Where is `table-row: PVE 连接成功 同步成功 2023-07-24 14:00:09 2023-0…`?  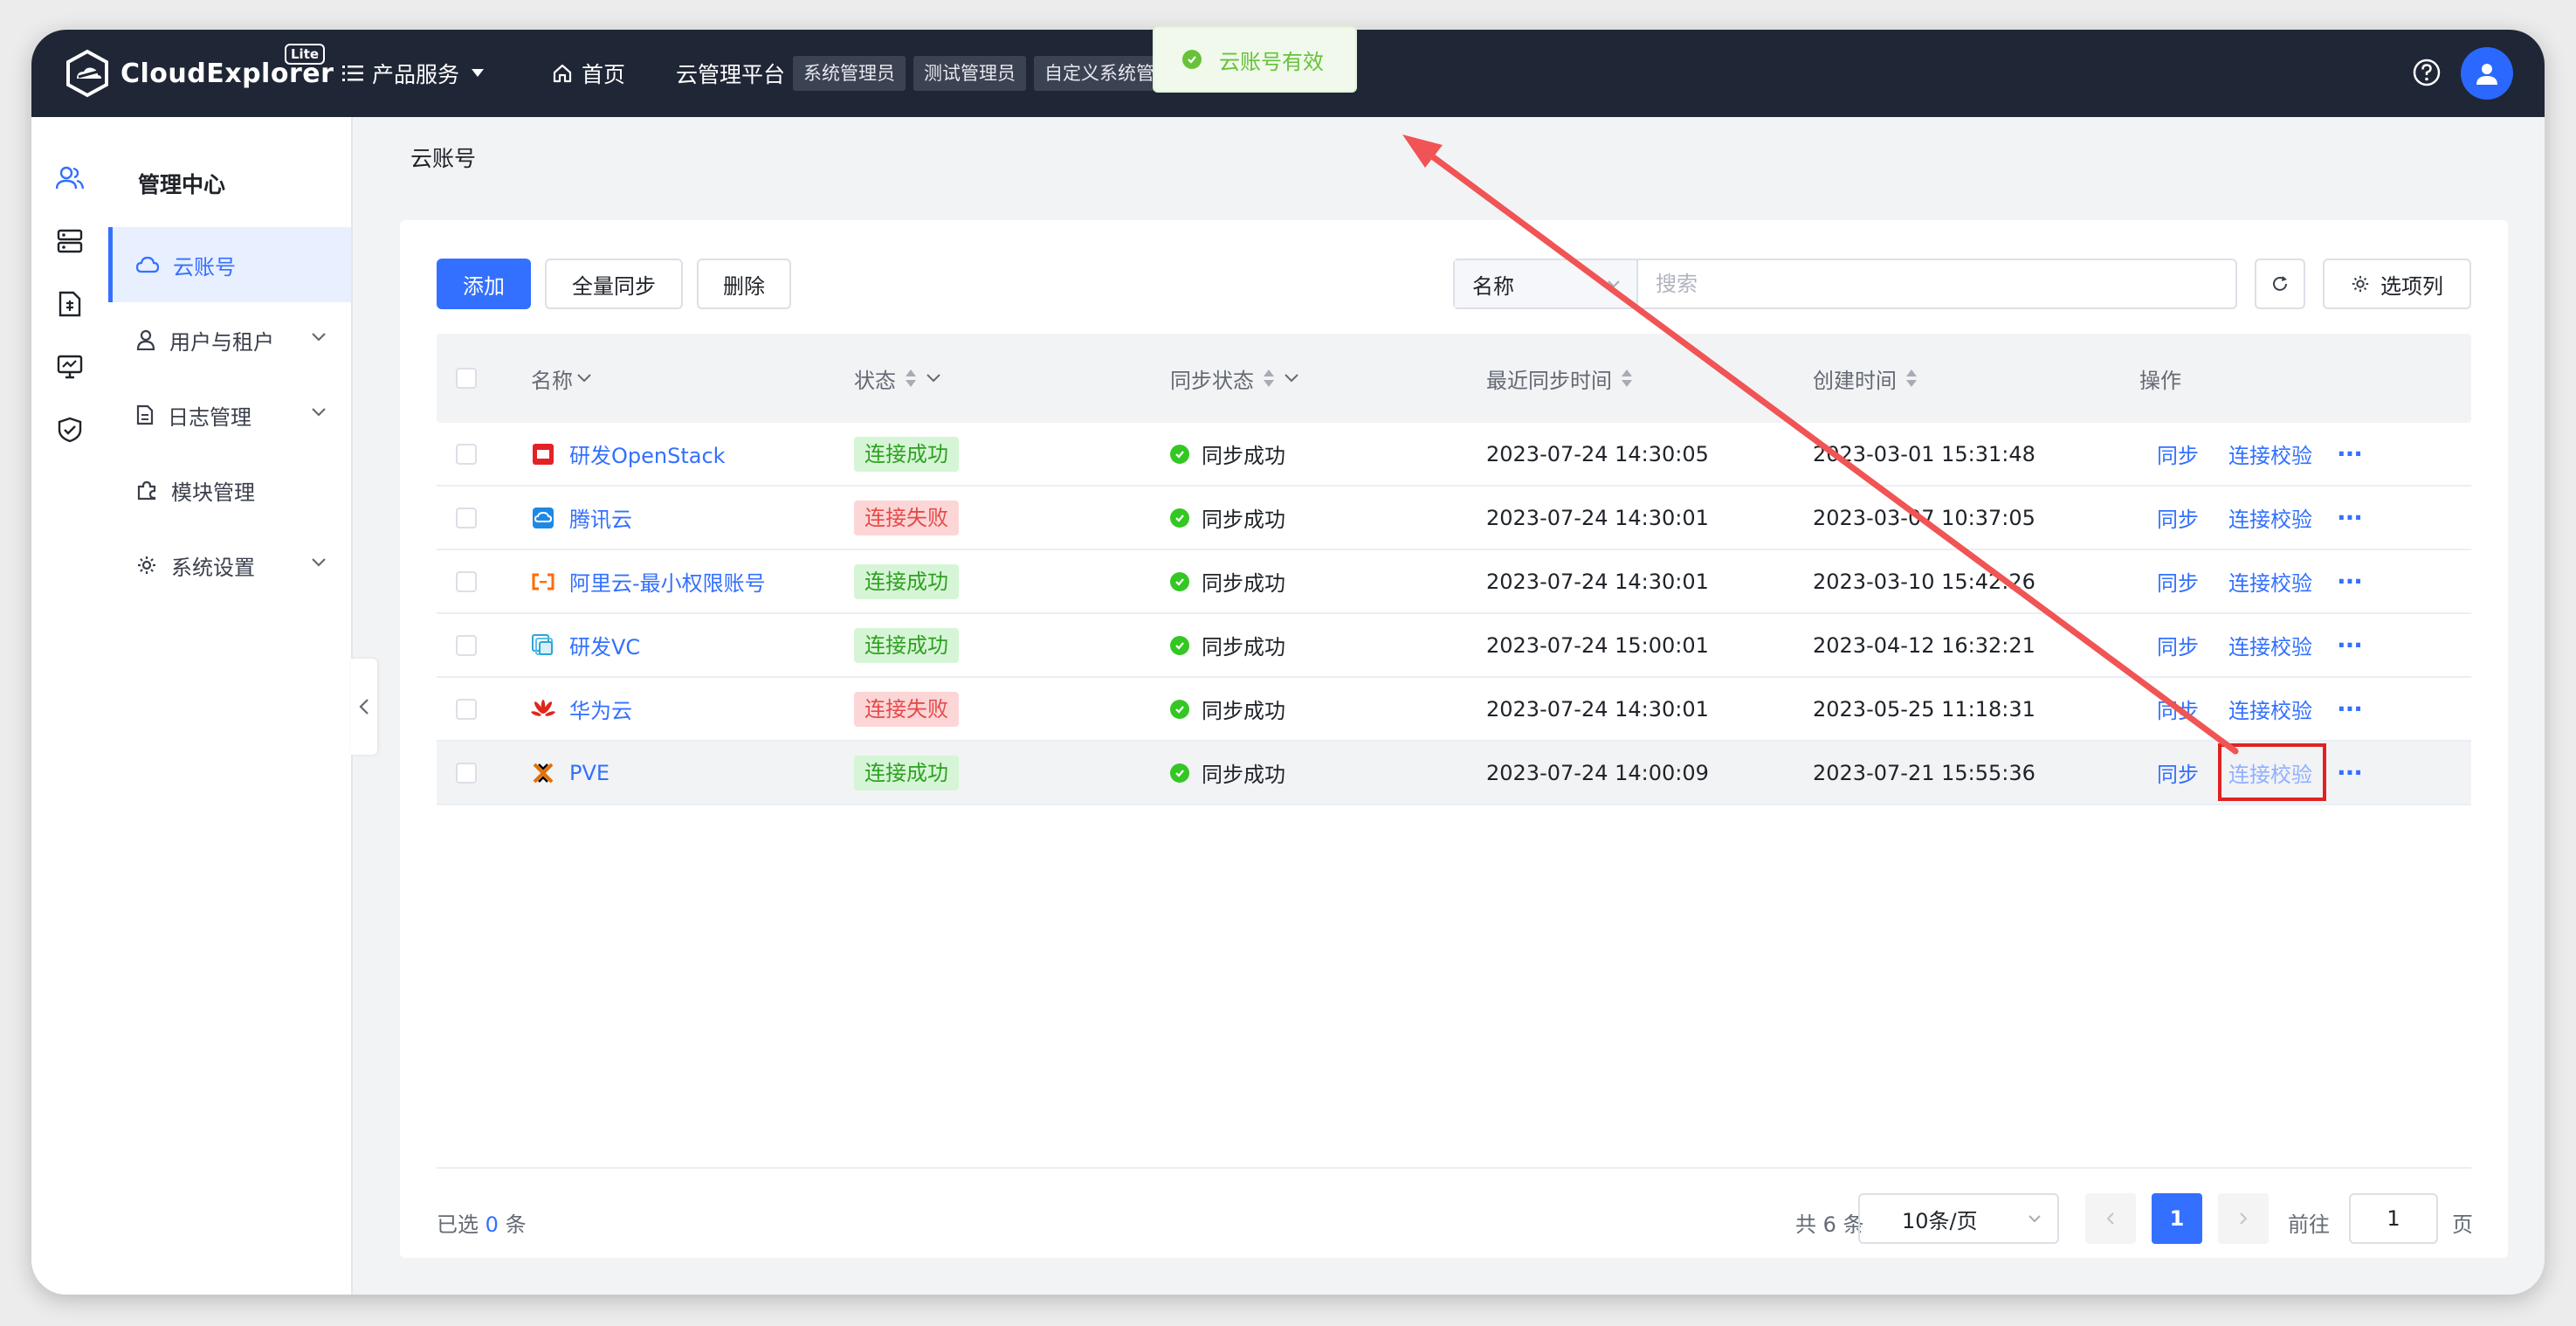
table-row: PVE 连接成功 同步成功 2023-07-24 14:00:09 2023-0… is located at coordinates (1454, 773).